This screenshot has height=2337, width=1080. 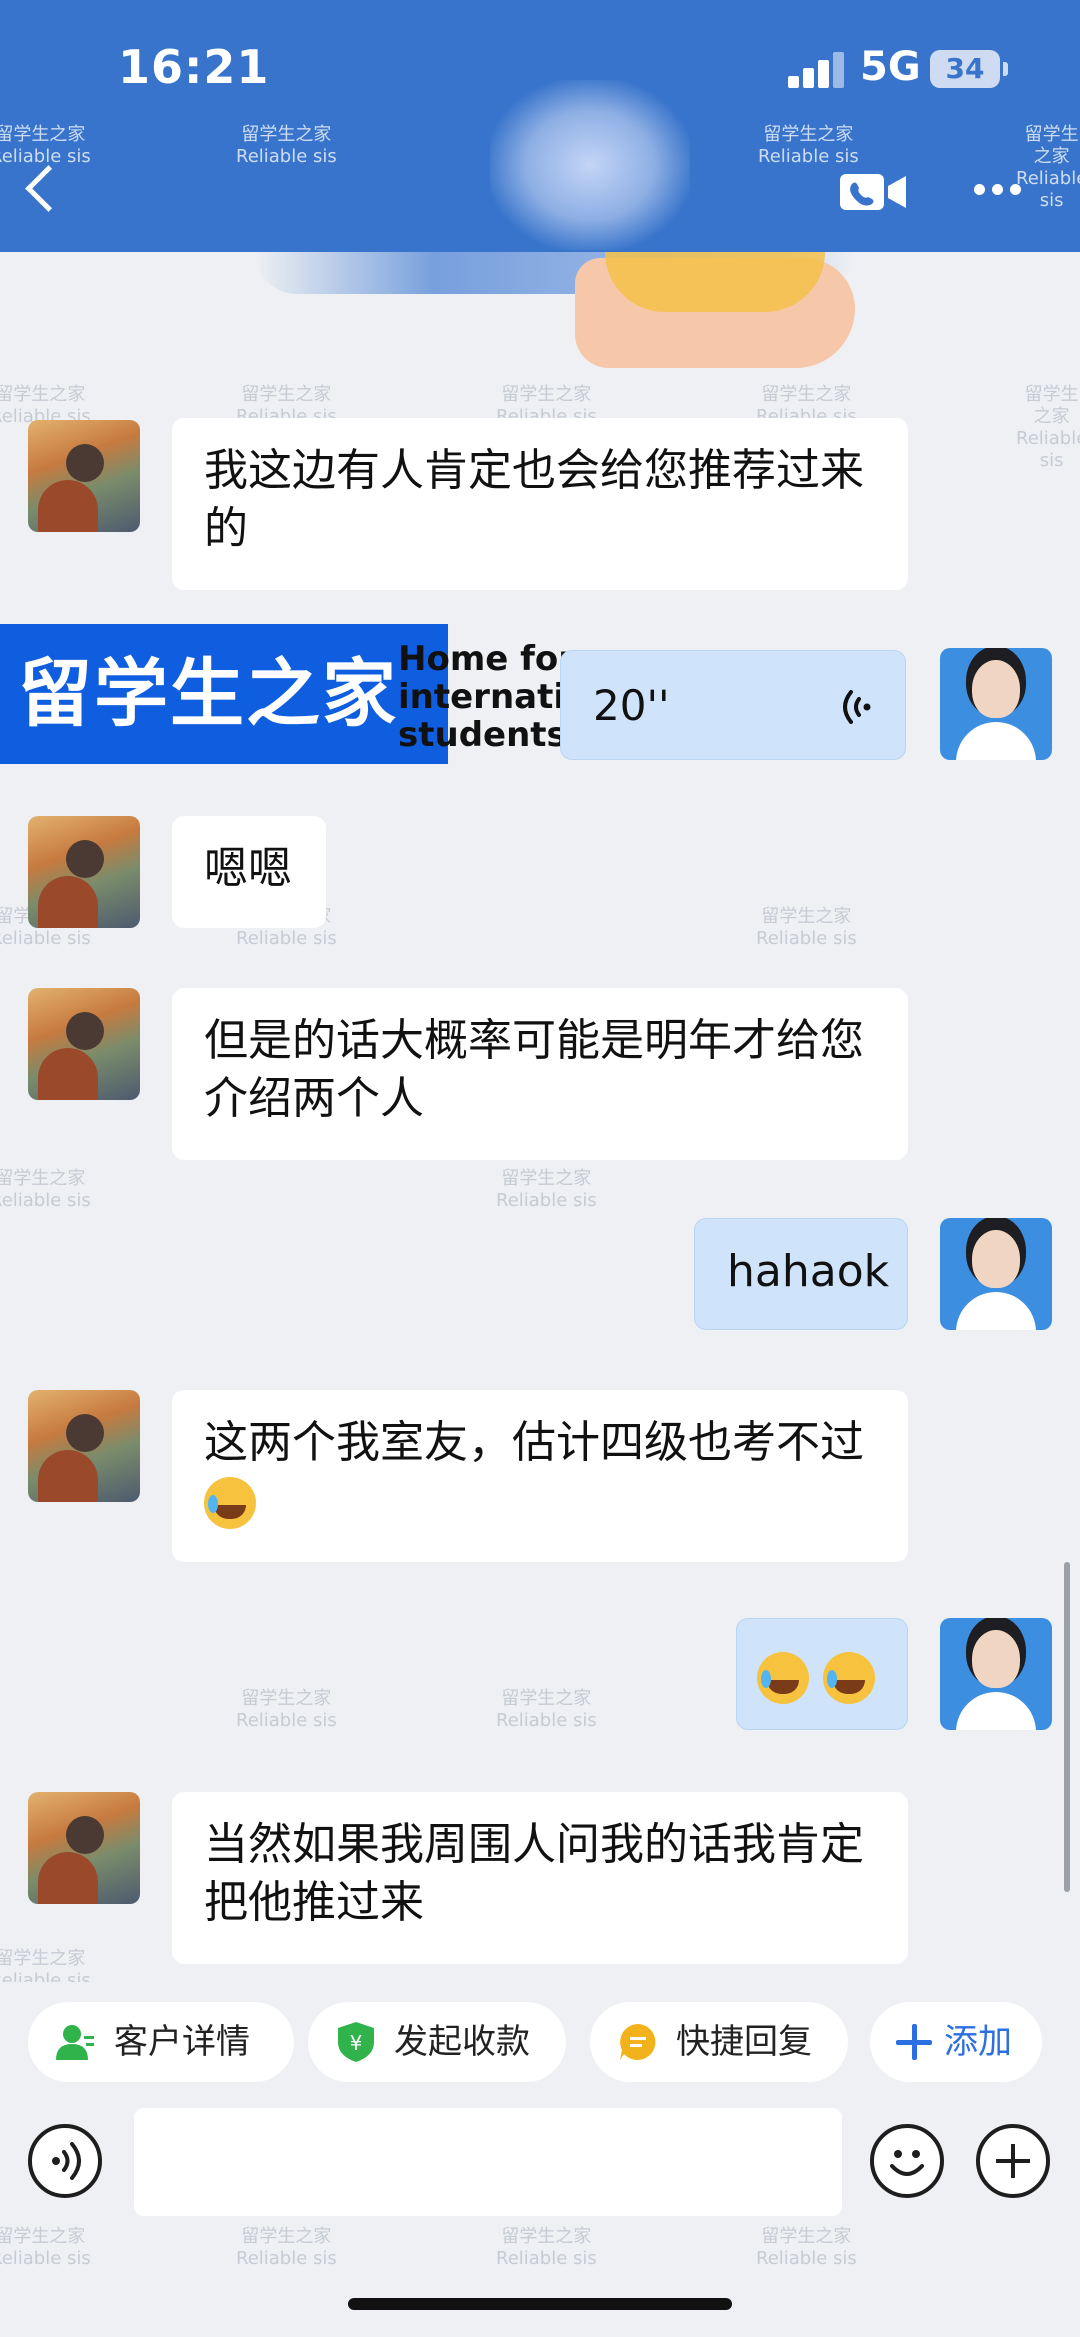 I want to click on blurred-region, so click(x=590, y=165).